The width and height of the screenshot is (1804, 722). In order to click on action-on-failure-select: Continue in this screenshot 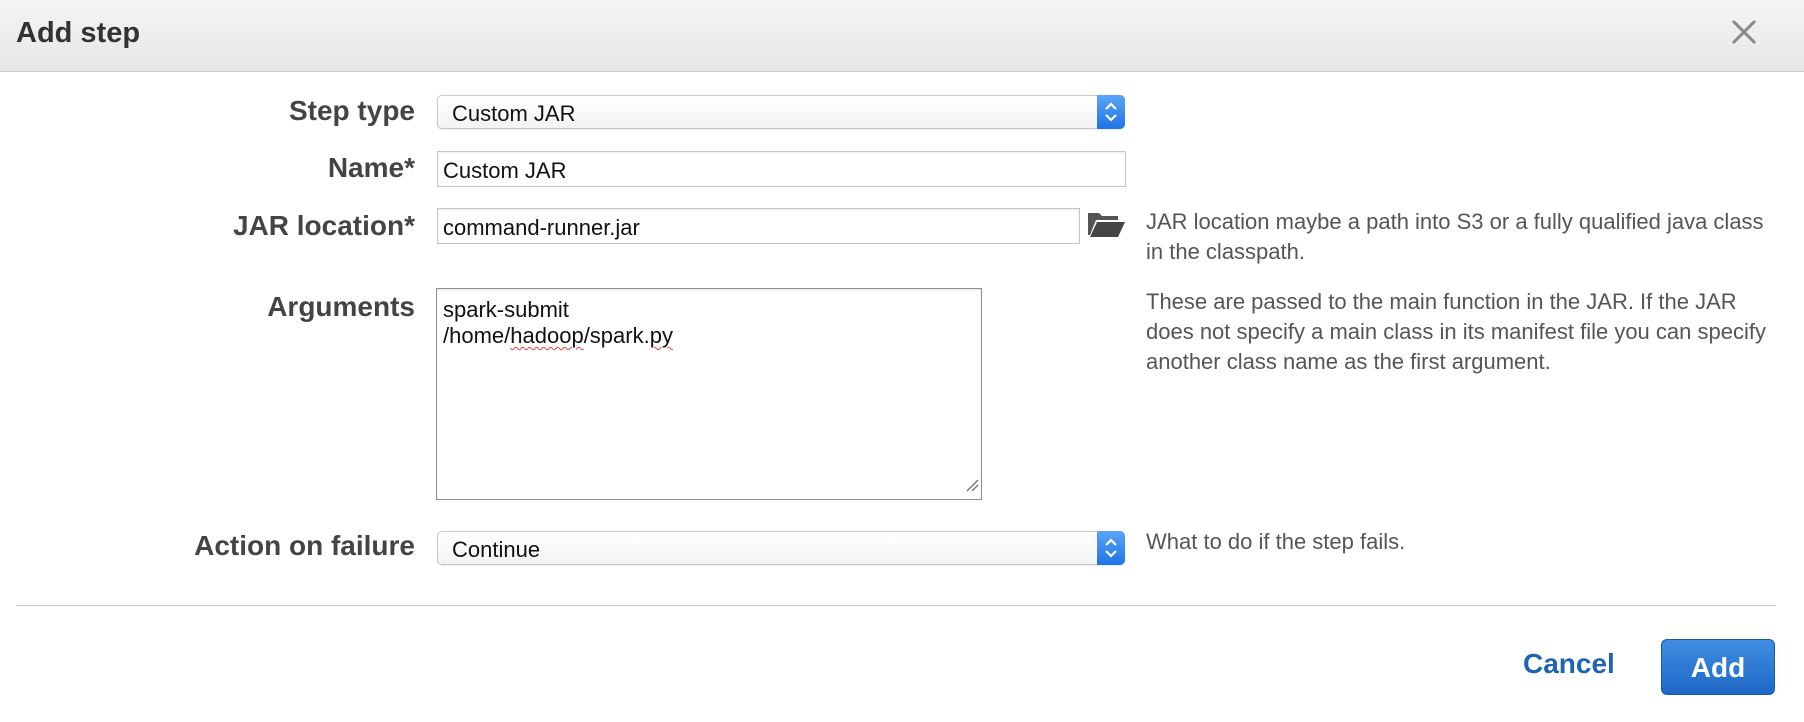, I will do `click(781, 548)`.